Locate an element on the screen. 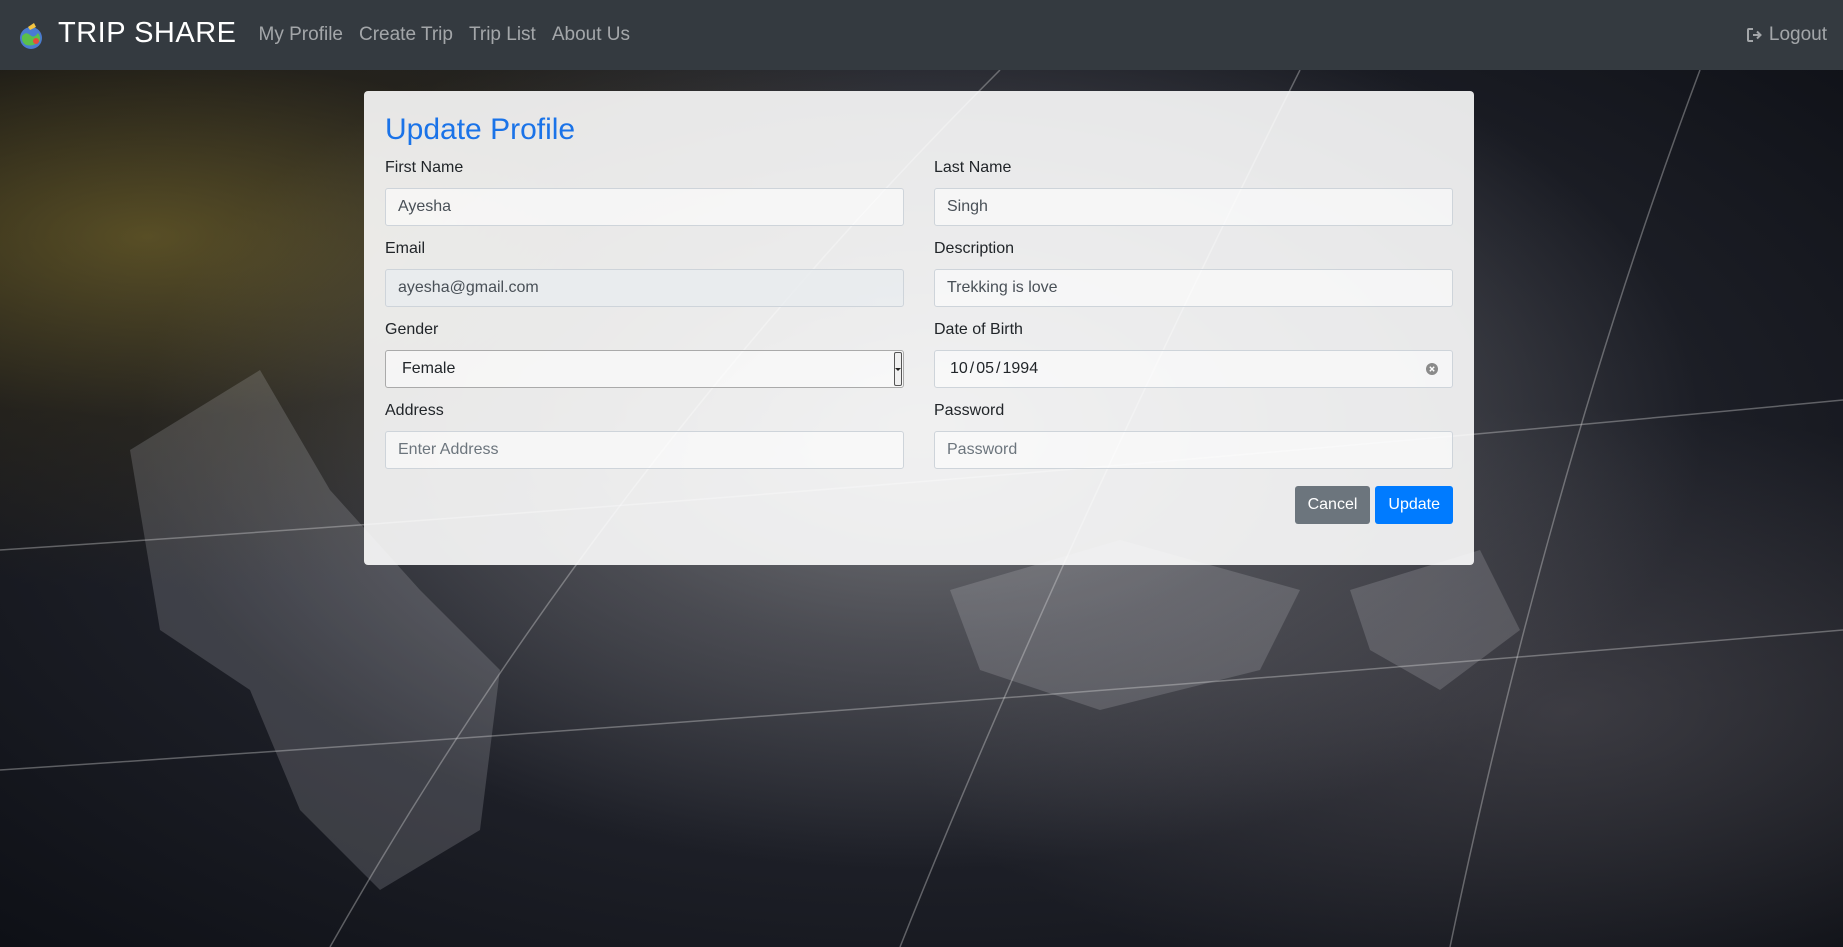  dob-group: Date of Birth 10 / 05 / 1994 is located at coordinates (1193, 354).